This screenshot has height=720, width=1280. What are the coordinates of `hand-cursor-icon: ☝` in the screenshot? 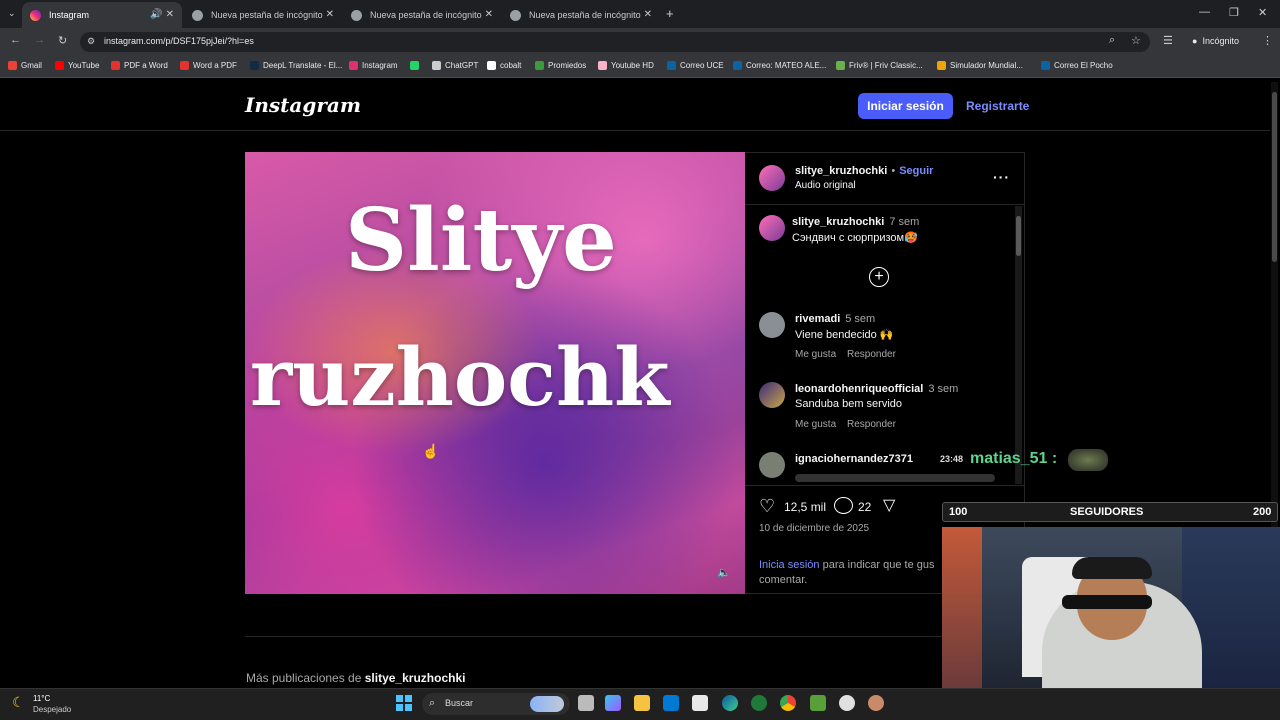 It's located at (431, 451).